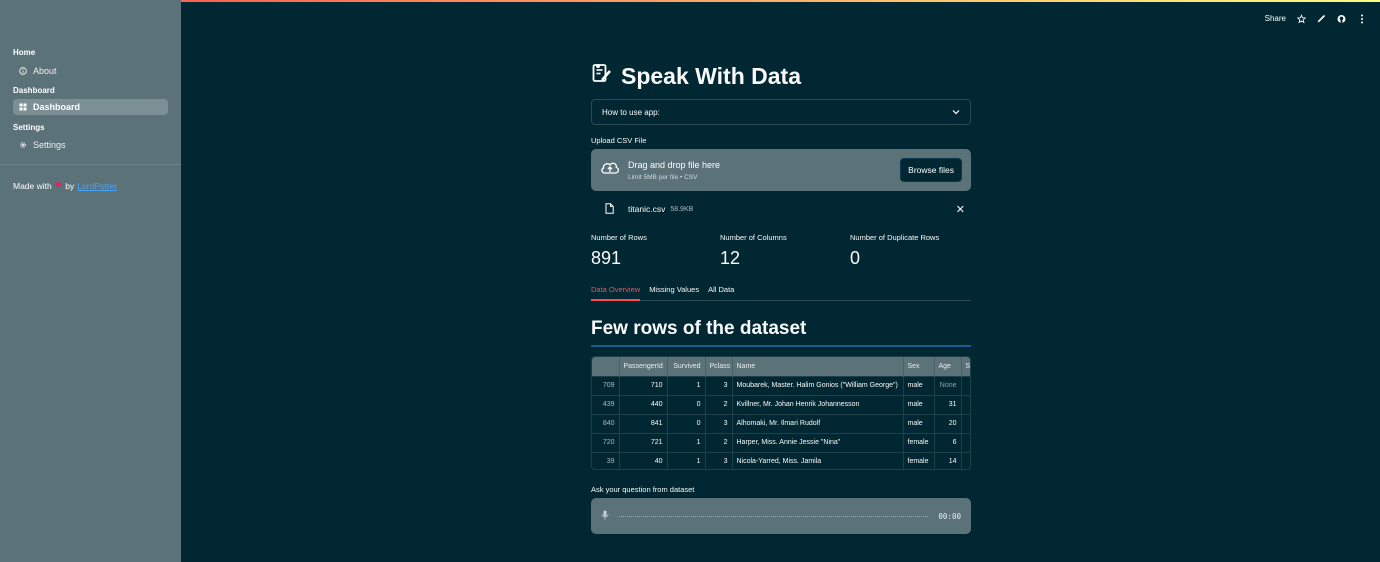 The image size is (1380, 562). What do you see at coordinates (663, 177) in the screenshot?
I see `dropzone-limit: Limit 5MB per file • CSV` at bounding box center [663, 177].